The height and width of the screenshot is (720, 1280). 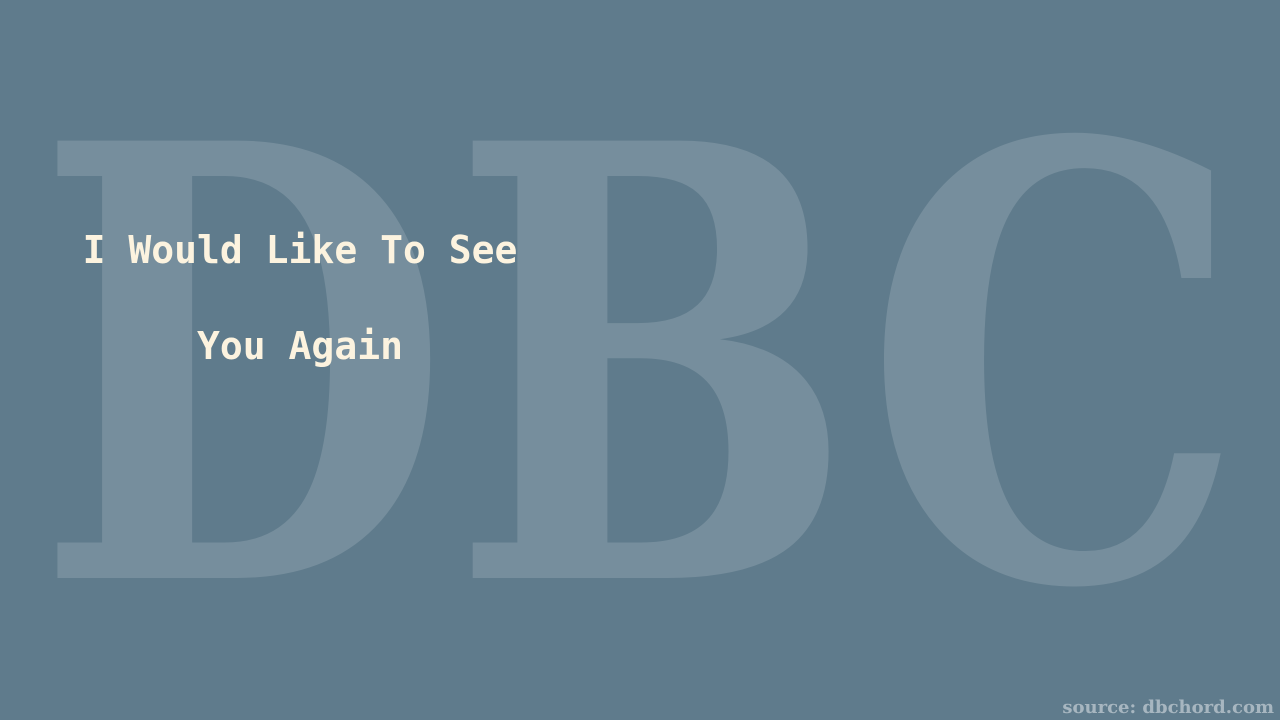 I want to click on lyric-line-2: You Again, so click(x=300, y=346).